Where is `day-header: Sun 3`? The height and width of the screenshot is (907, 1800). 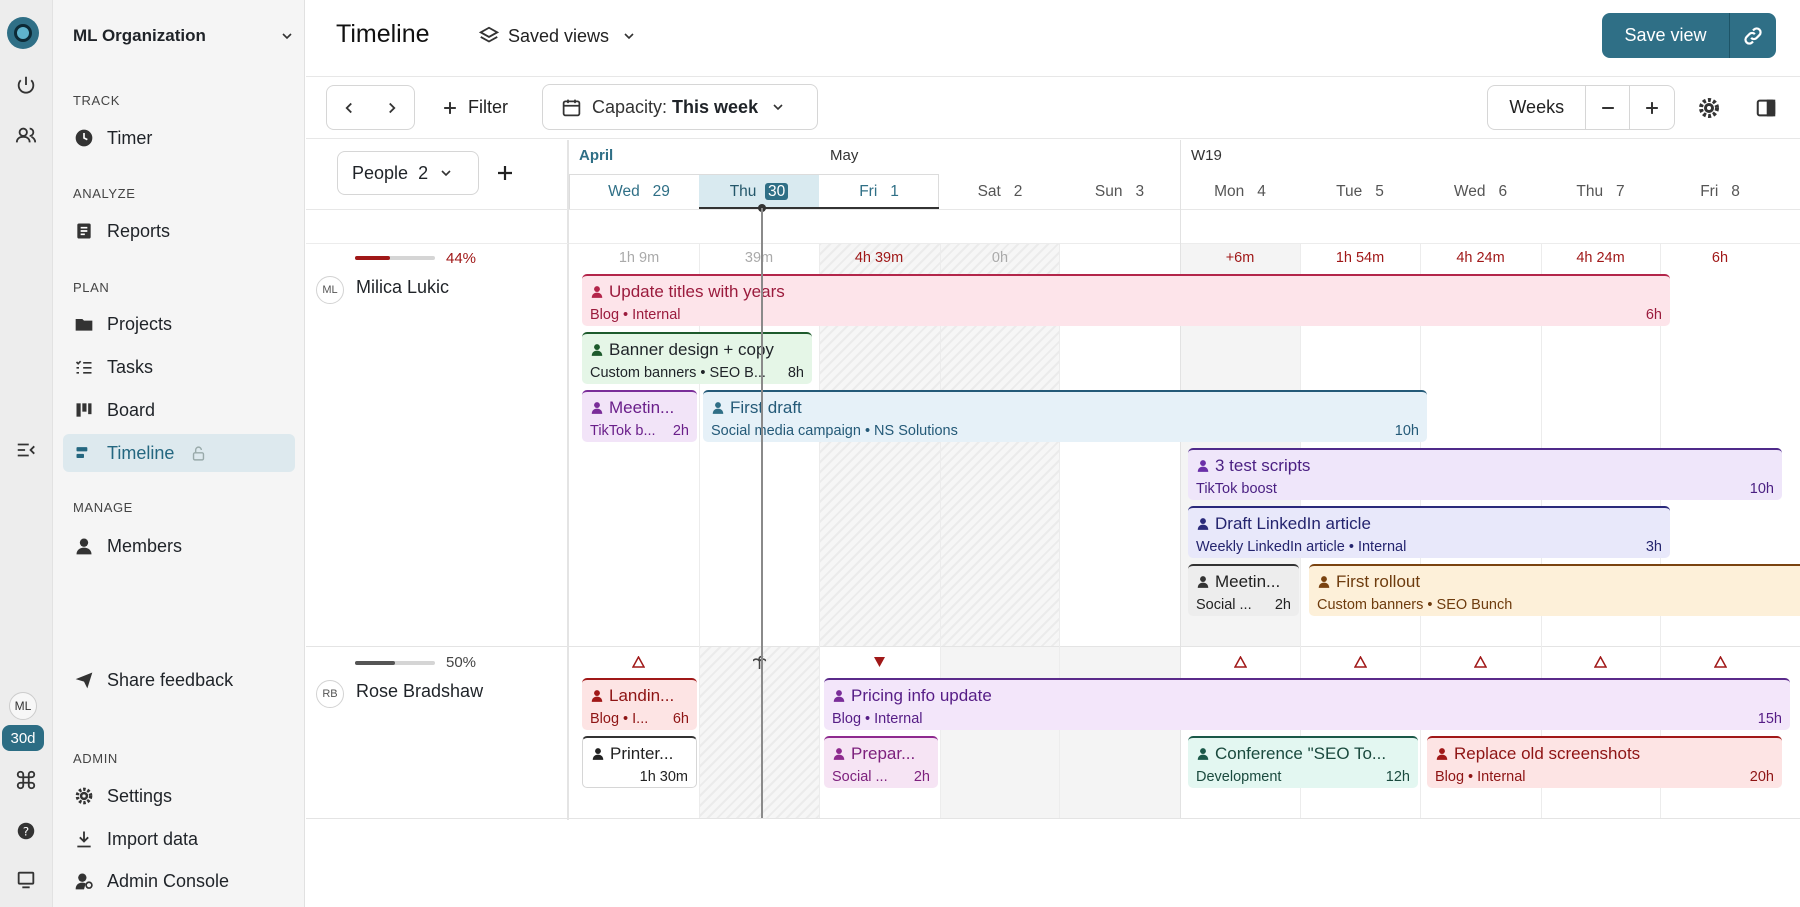 day-header: Sun 3 is located at coordinates (1119, 192).